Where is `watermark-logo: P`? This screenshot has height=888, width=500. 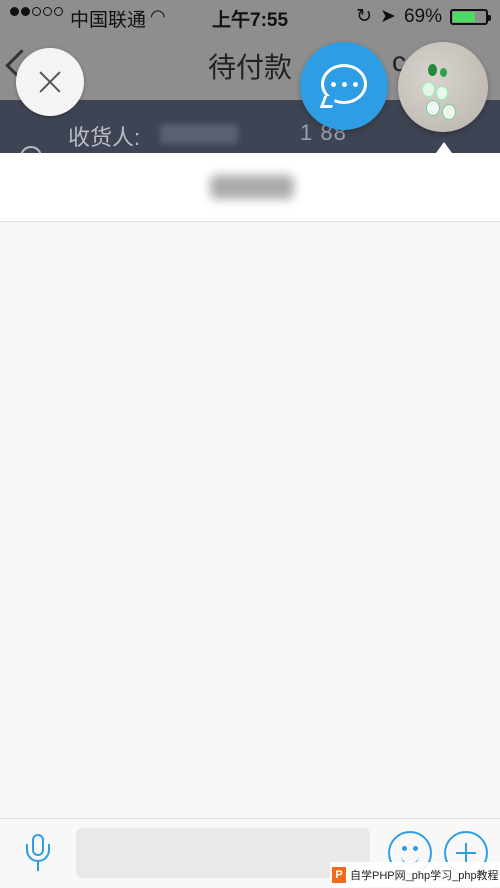
watermark-logo: P is located at coordinates (339, 874).